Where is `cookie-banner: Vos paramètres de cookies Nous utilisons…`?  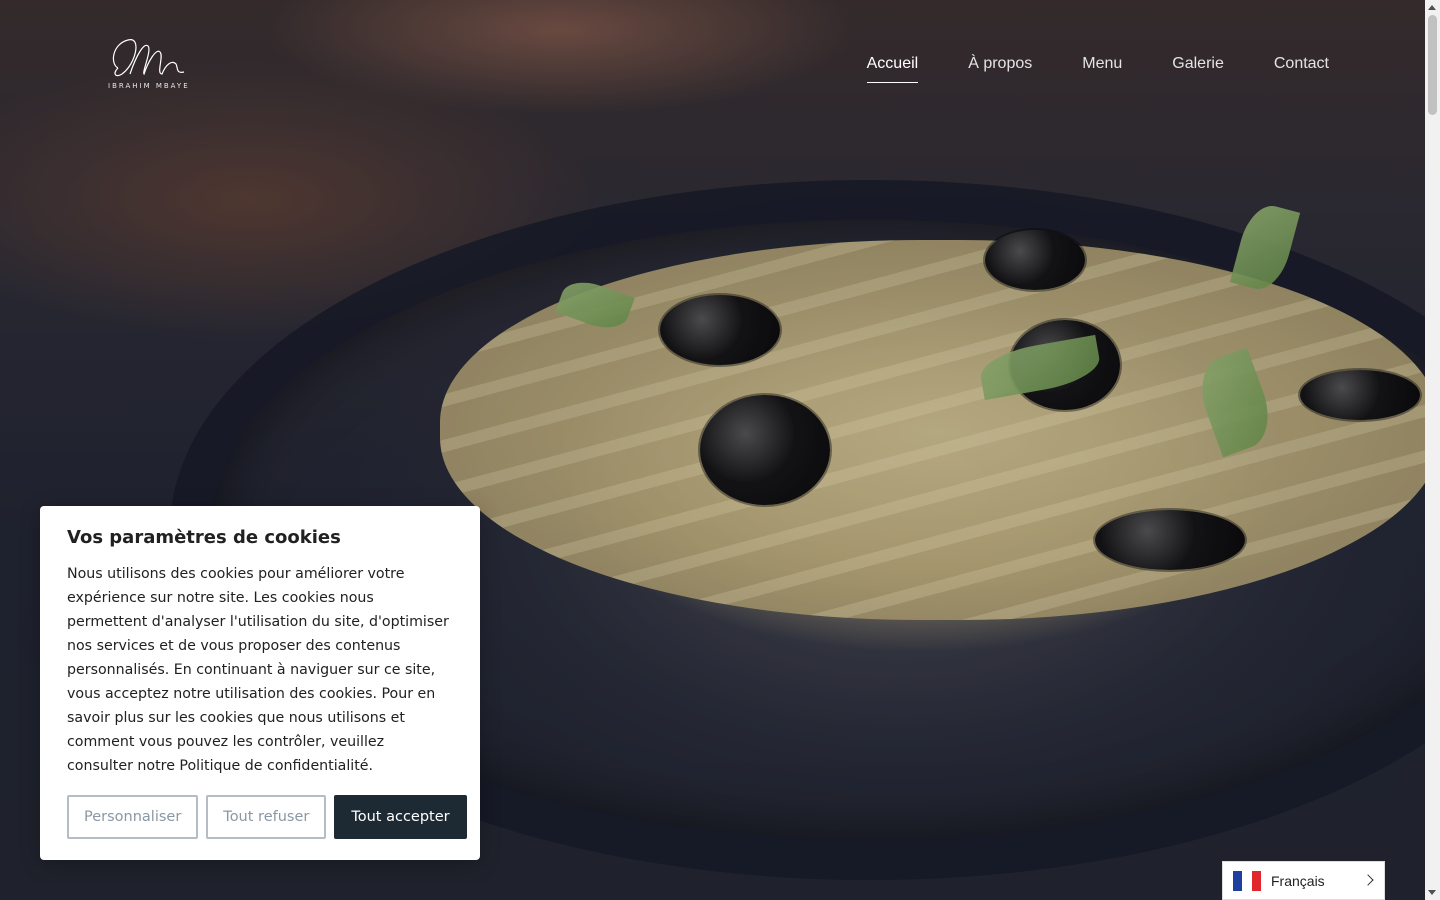 cookie-banner: Vos paramètres de cookies Nous utilisons… is located at coordinates (260, 683).